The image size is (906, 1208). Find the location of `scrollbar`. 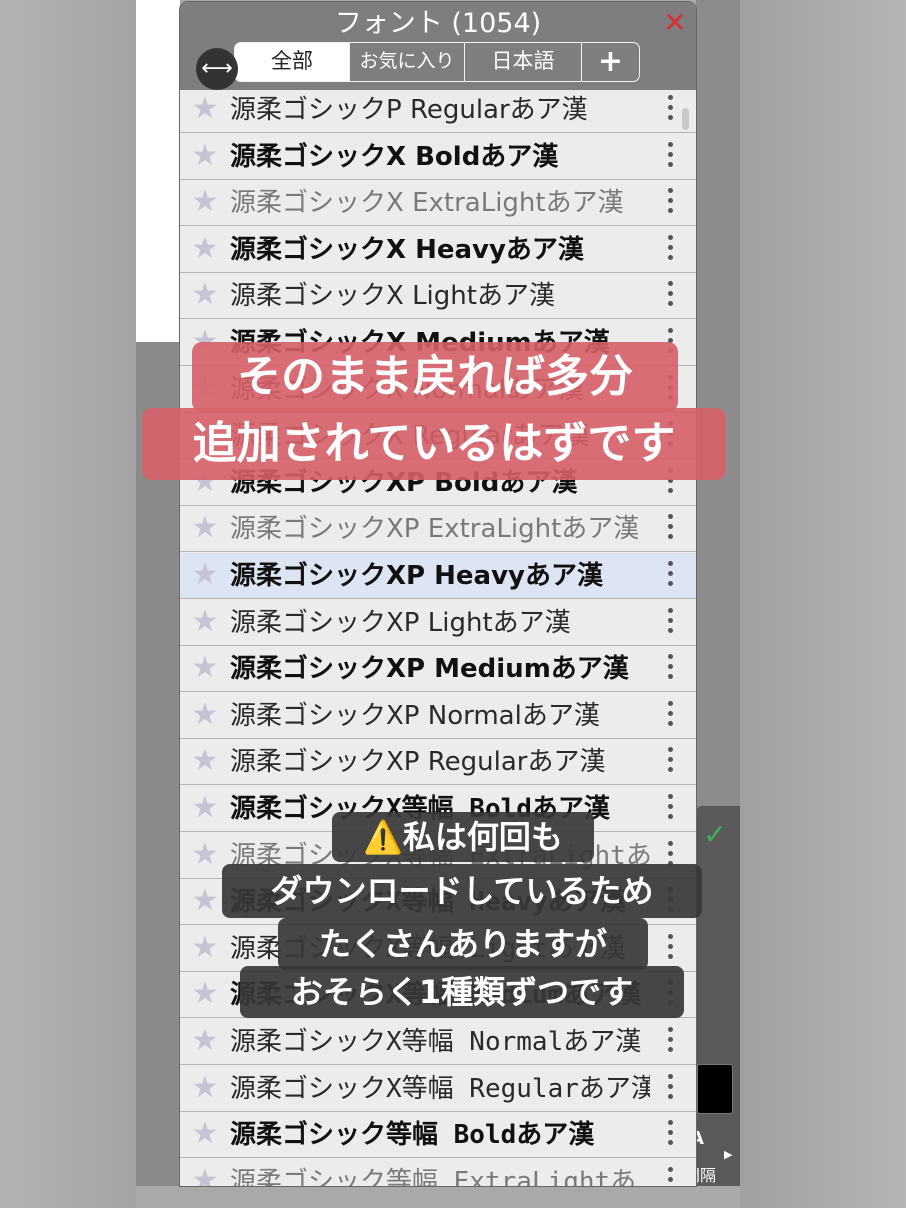

scrollbar is located at coordinates (685, 119).